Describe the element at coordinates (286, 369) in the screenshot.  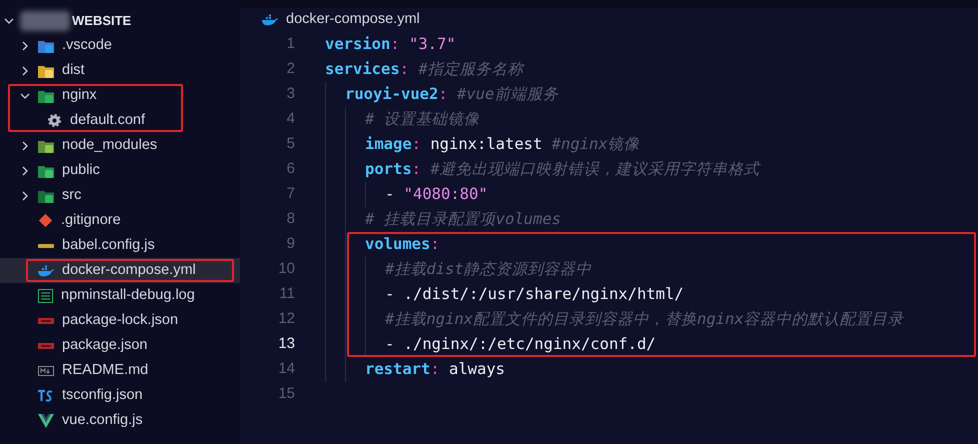
I see `line-number: 14` at that location.